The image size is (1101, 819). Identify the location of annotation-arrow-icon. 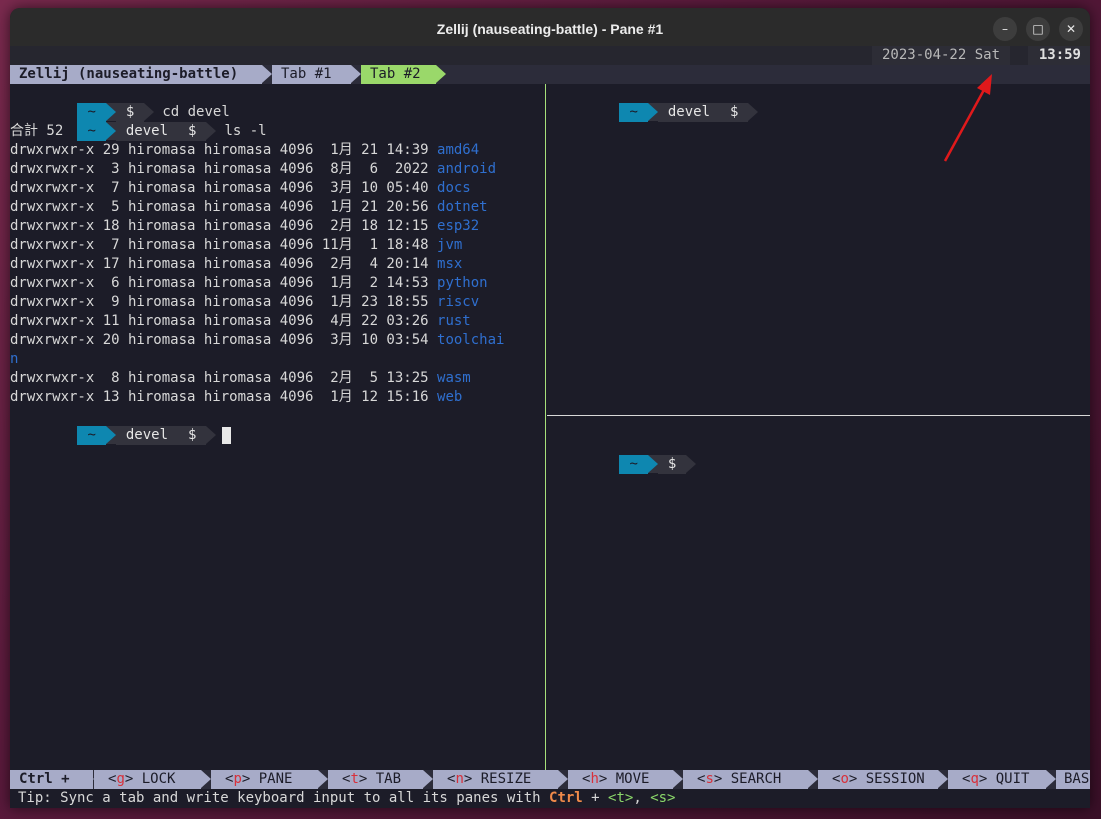
(967, 118).